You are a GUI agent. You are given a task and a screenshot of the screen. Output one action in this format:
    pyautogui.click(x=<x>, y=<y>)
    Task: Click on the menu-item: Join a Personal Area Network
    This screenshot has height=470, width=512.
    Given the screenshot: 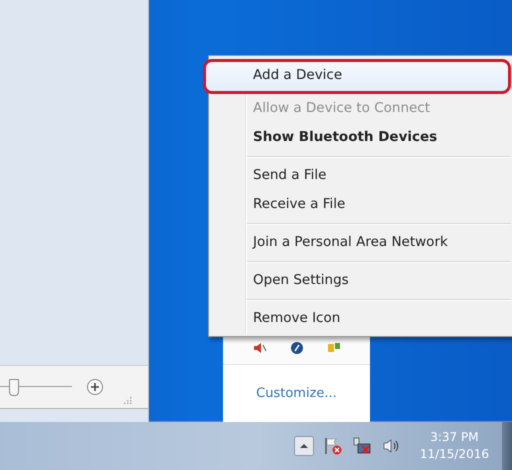 What is the action you would take?
    pyautogui.click(x=360, y=242)
    